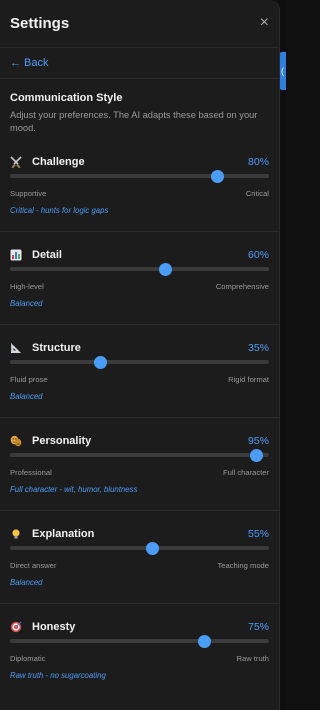  What do you see at coordinates (258, 255) in the screenshot?
I see `setting-value: 60%` at bounding box center [258, 255].